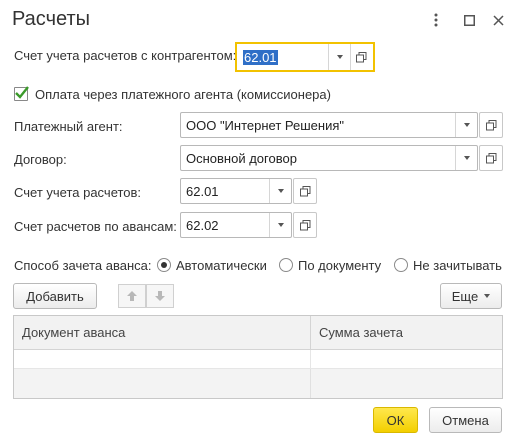 This screenshot has width=519, height=448. I want to click on agent-label: Платежный агент:, so click(68, 126).